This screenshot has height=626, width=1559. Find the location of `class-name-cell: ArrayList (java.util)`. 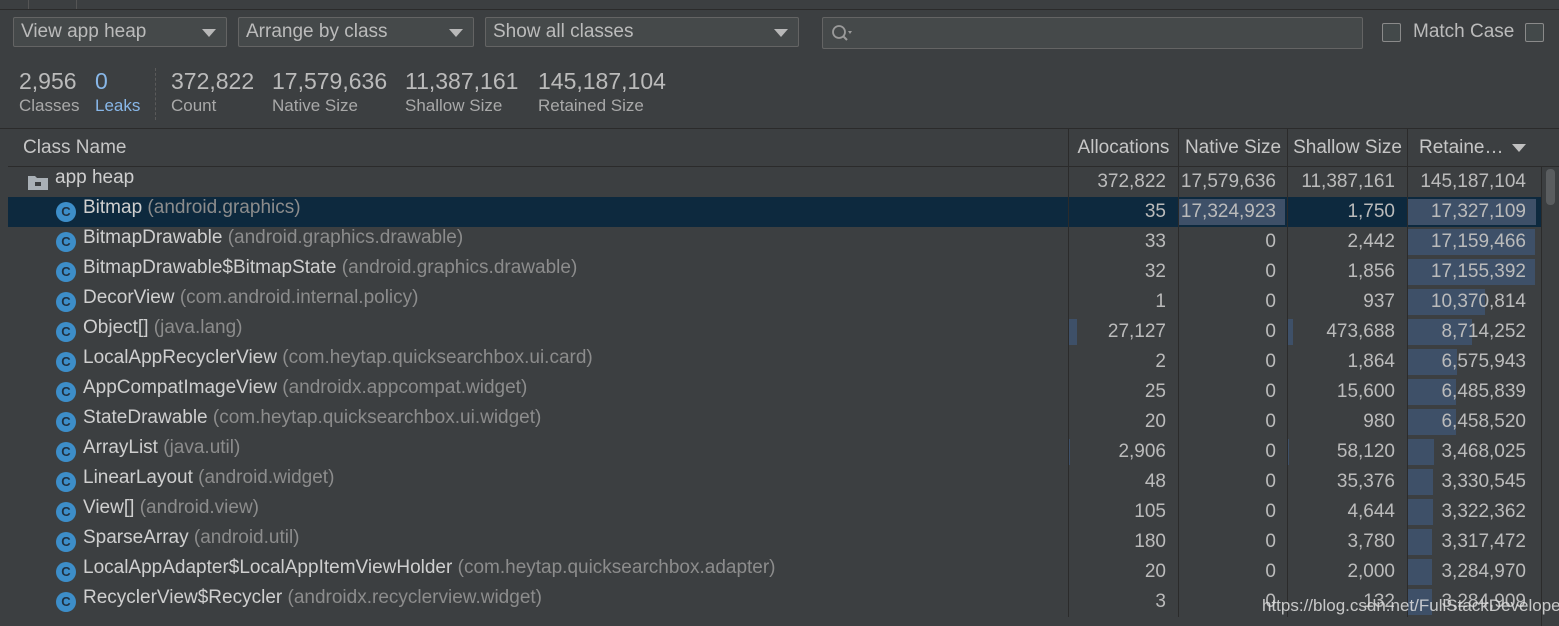

class-name-cell: ArrayList (java.util) is located at coordinates (161, 448).